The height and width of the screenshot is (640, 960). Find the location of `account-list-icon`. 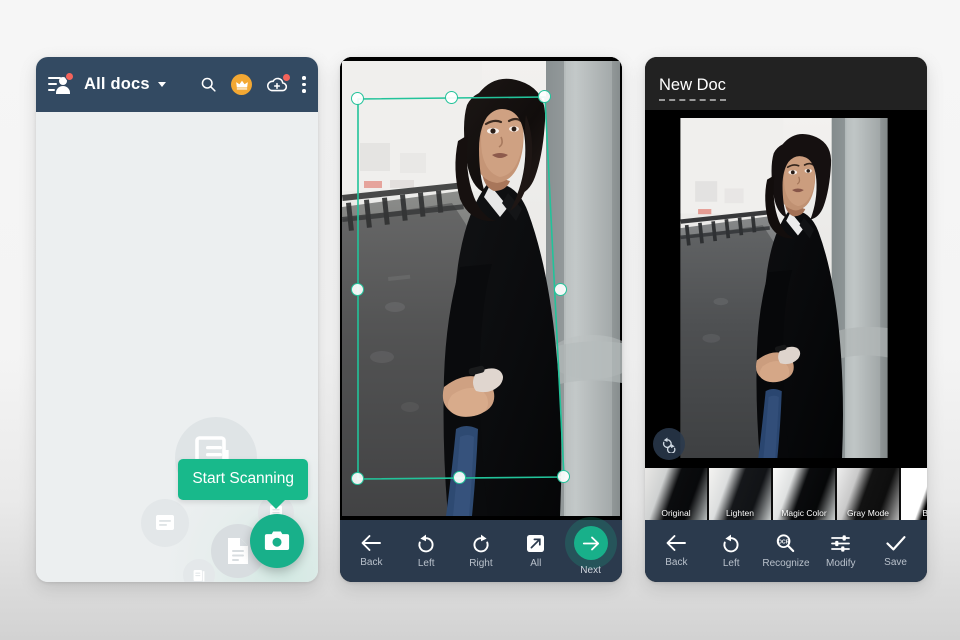

account-list-icon is located at coordinates (61, 84).